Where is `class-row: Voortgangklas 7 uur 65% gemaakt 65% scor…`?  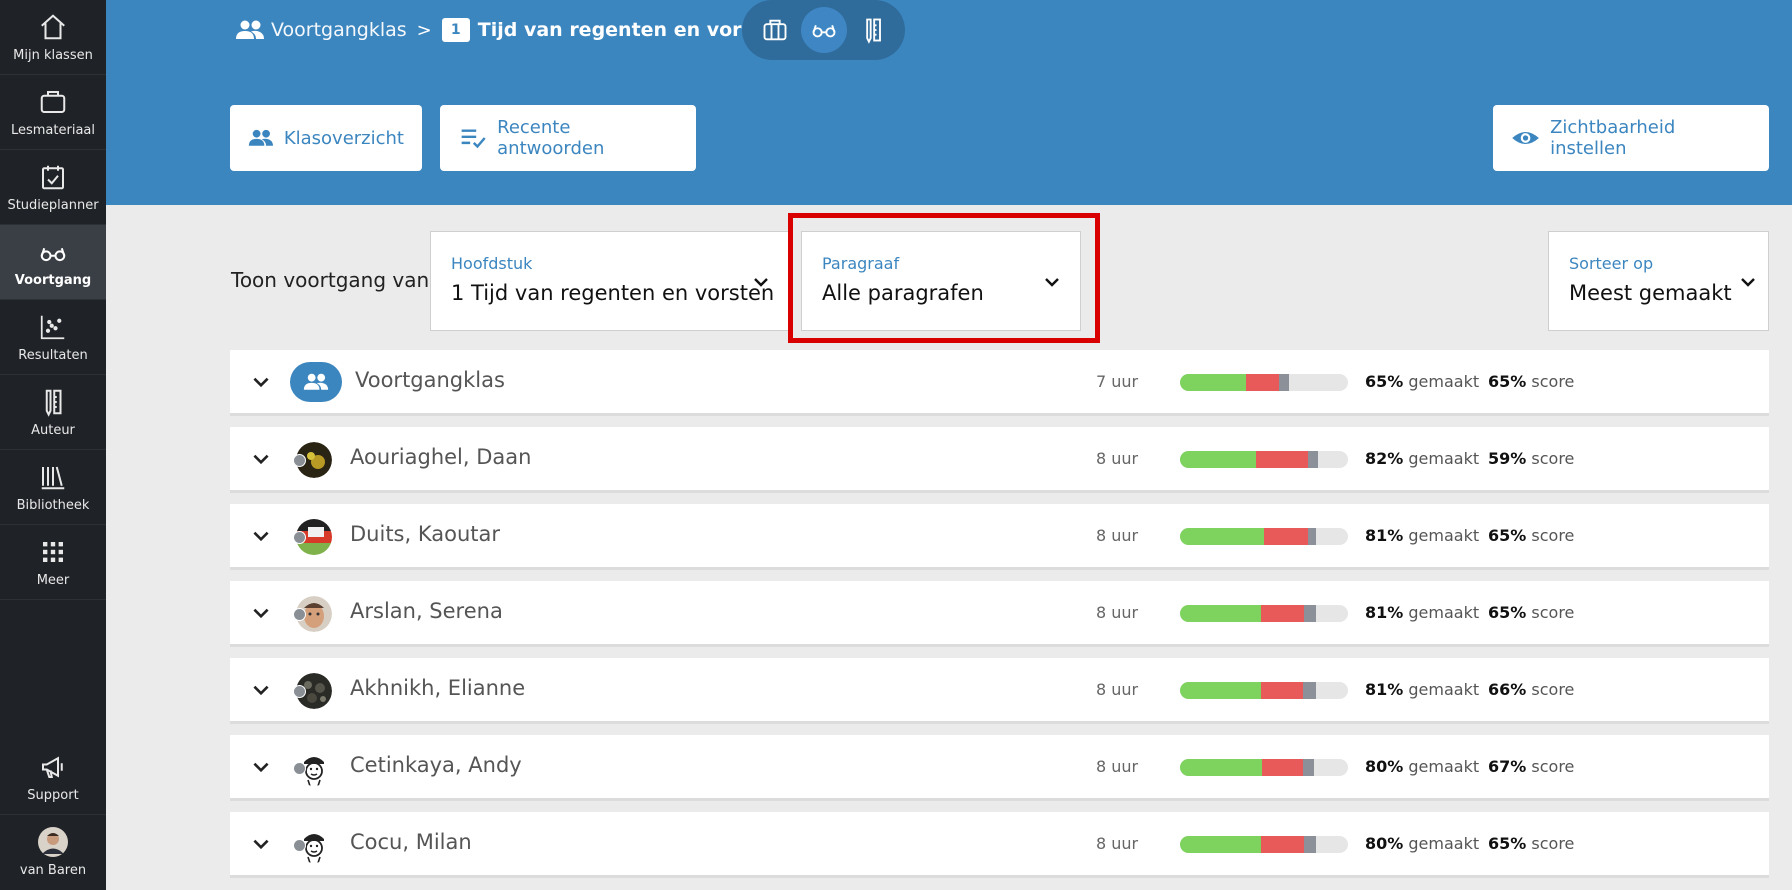 class-row: Voortgangklas 7 uur 65% gemaakt 65% scor… is located at coordinates (999, 383).